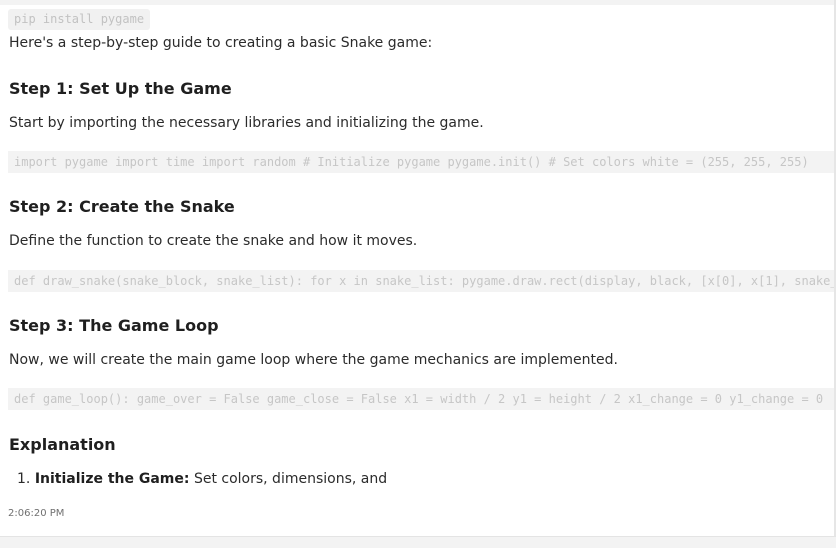 The image size is (836, 548). Describe the element at coordinates (62, 444) in the screenshot. I see `explanation-heading: Explanation` at that location.